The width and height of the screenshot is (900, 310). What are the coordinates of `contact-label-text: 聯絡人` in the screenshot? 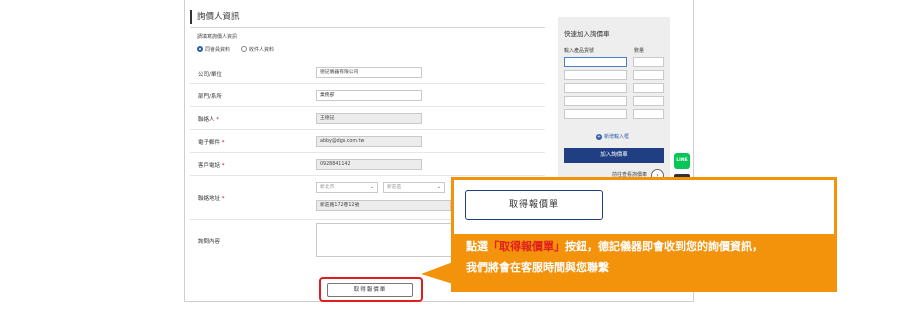 It's located at (206, 120).